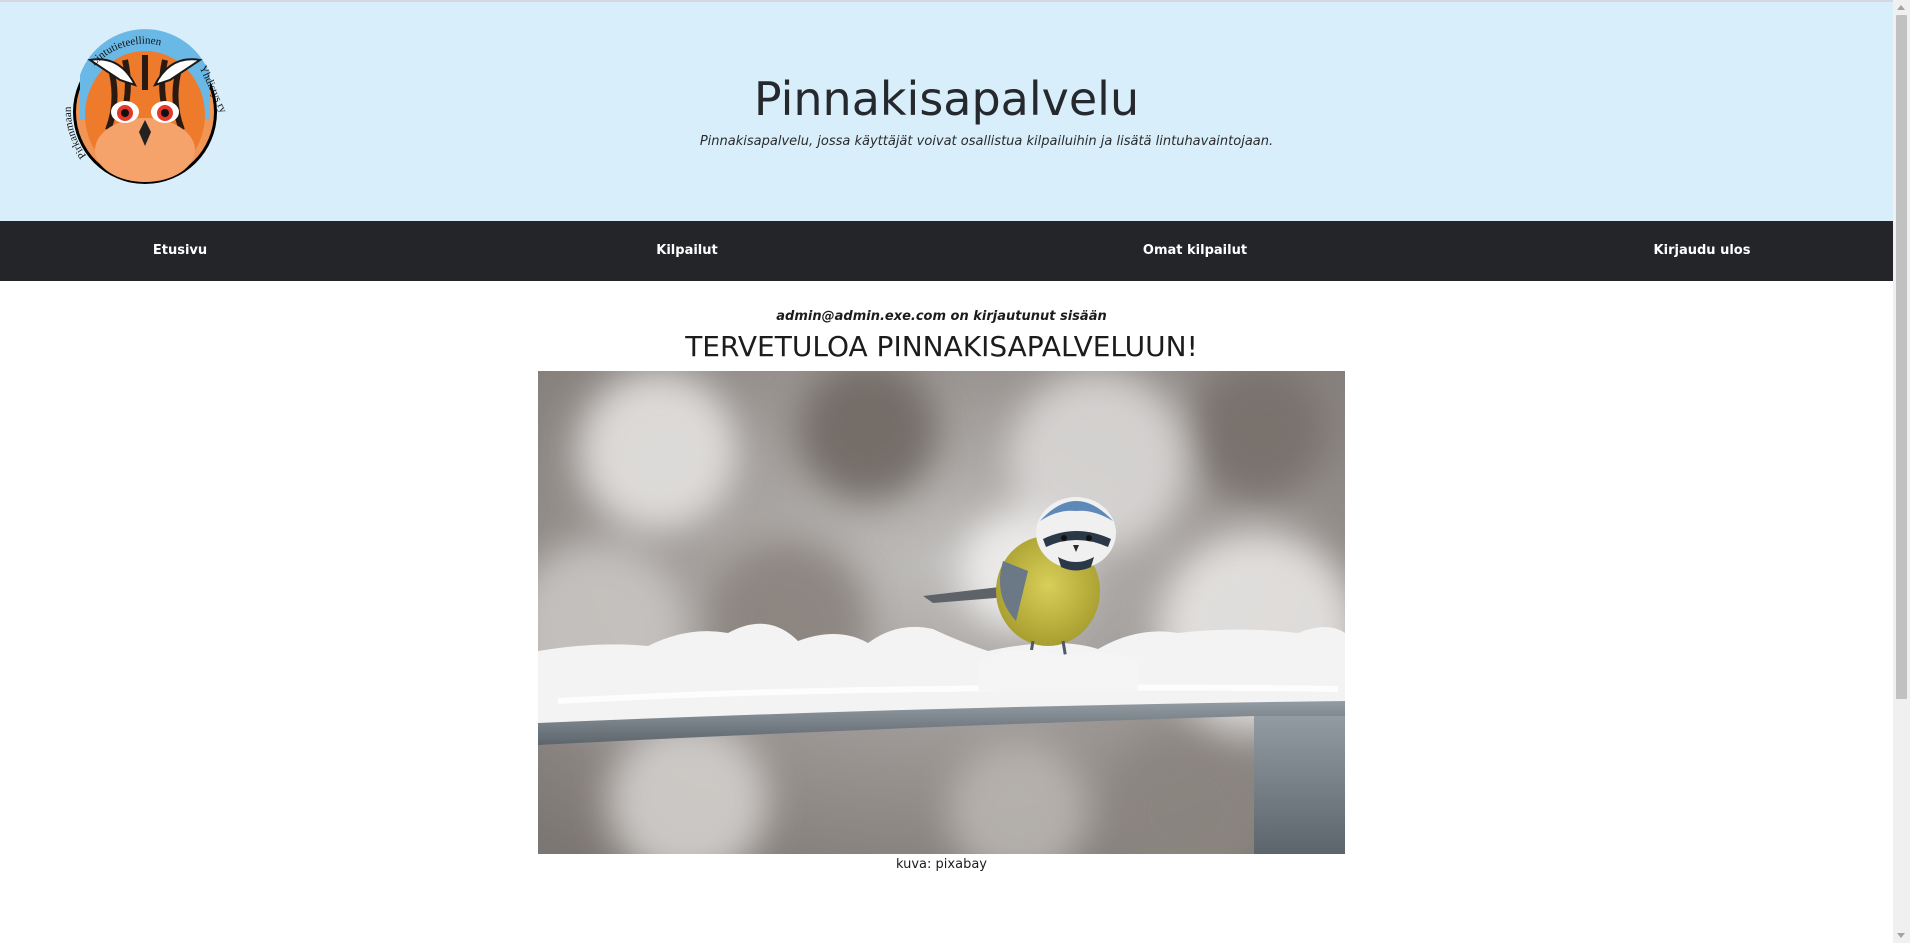 This screenshot has height=943, width=1910. What do you see at coordinates (1195, 251) in the screenshot?
I see `nav-my-competitions: Omat kilpailut` at bounding box center [1195, 251].